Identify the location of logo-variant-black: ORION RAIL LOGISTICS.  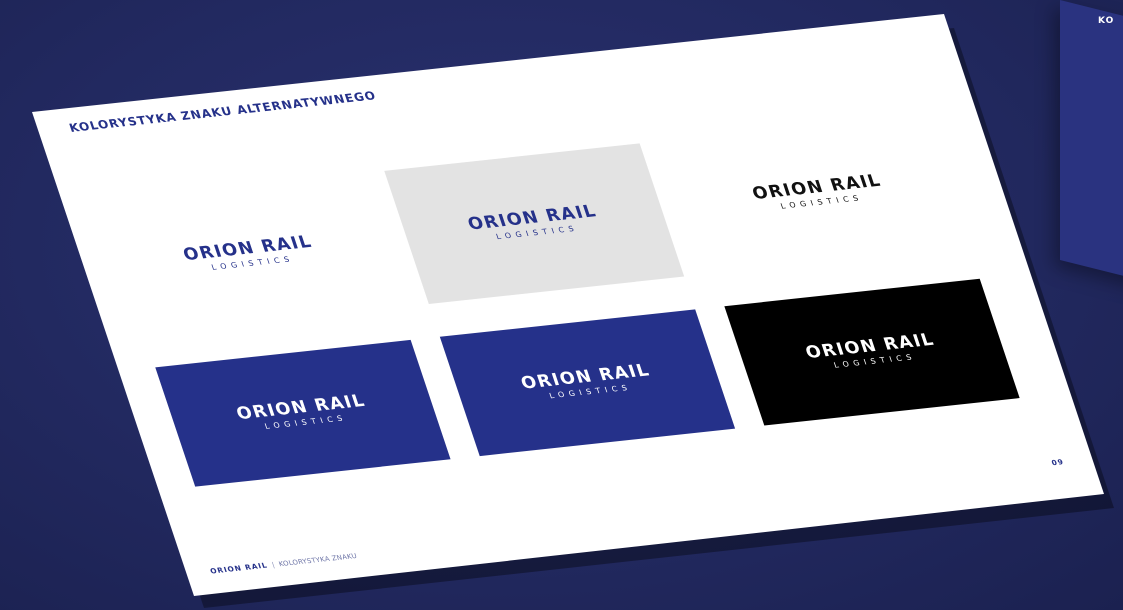
(872, 352).